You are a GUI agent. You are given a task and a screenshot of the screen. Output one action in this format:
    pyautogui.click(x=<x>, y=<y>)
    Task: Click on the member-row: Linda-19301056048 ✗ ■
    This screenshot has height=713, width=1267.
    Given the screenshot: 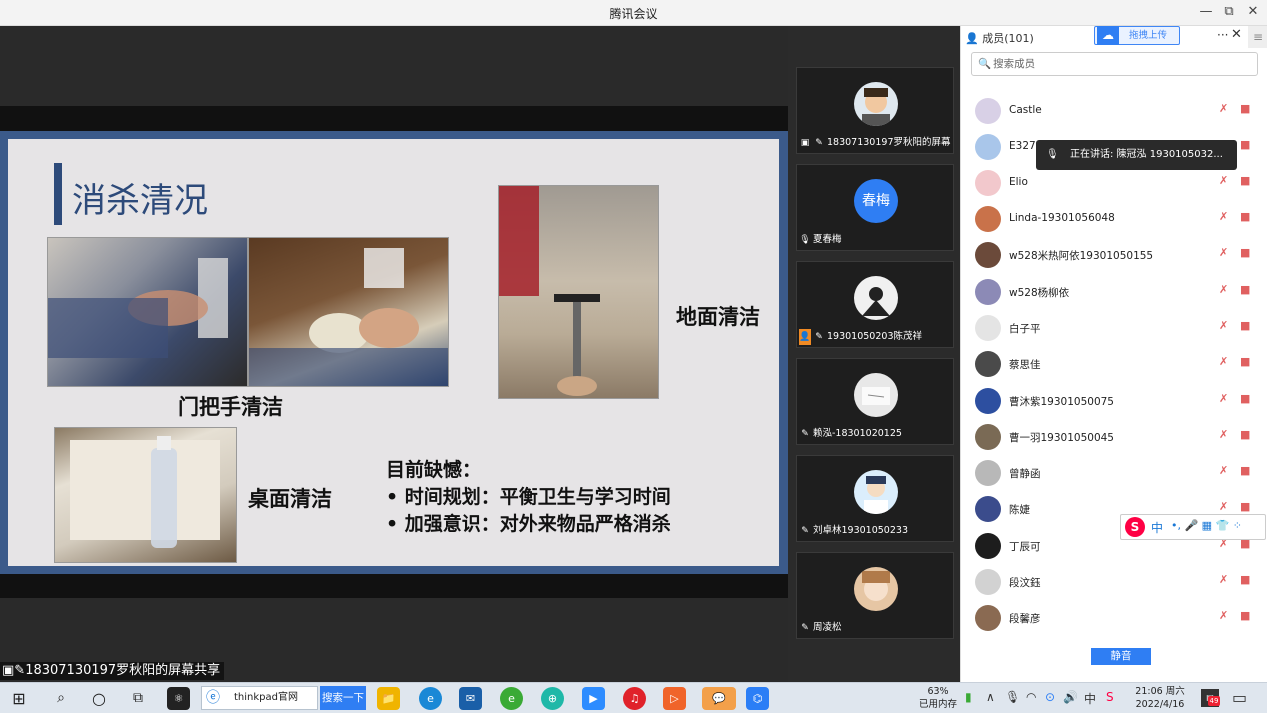 What is the action you would take?
    pyautogui.click(x=1120, y=219)
    